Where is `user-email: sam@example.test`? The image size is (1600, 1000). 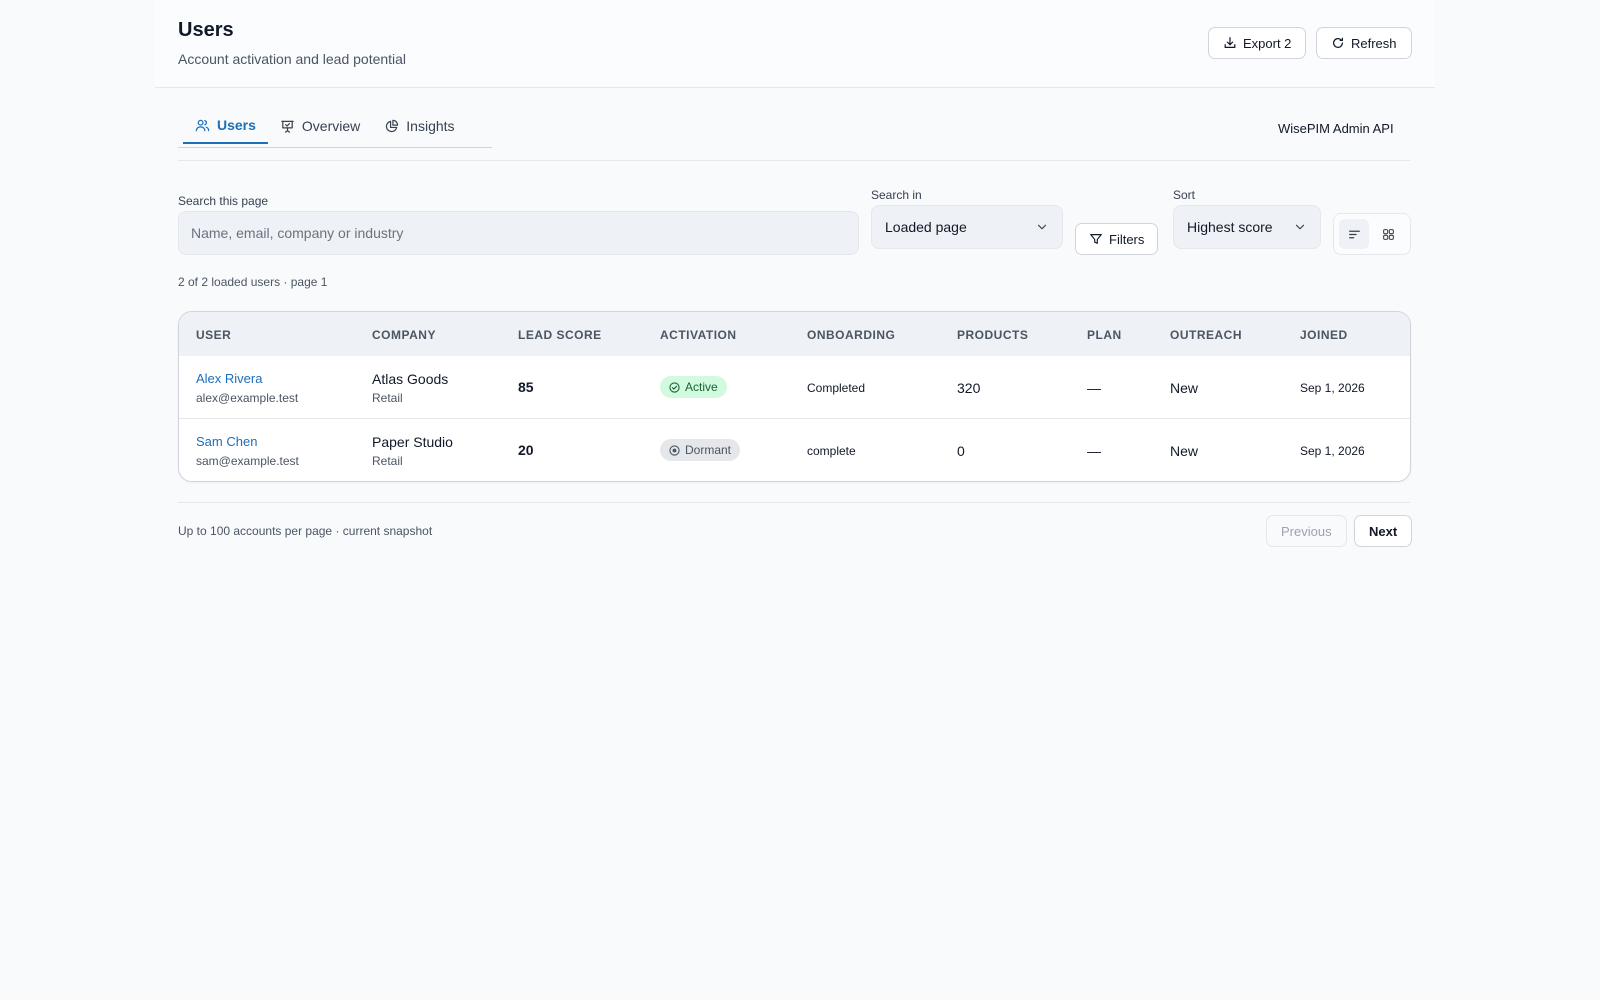
user-email: sam@example.test is located at coordinates (247, 461).